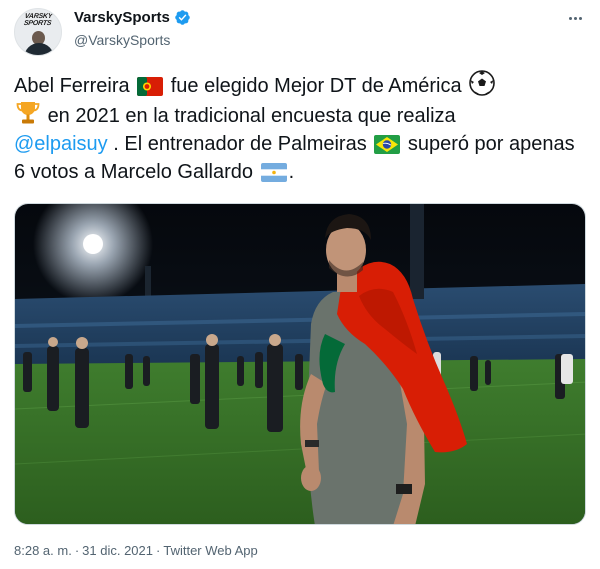 This screenshot has width=600, height=569. Describe the element at coordinates (122, 40) in the screenshot. I see `author-handle: @VarskySports` at that location.